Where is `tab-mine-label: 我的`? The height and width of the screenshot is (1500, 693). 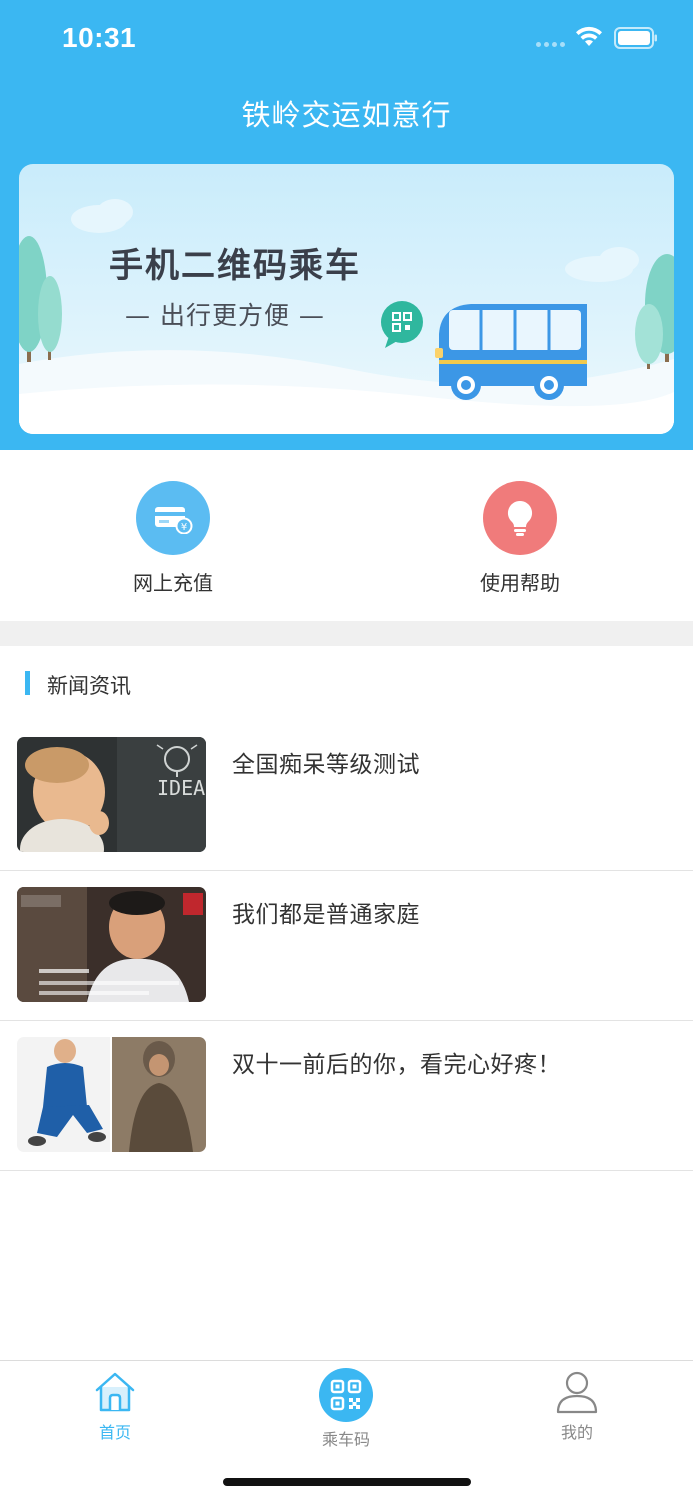
tab-mine-label: 我的 is located at coordinates (576, 1432).